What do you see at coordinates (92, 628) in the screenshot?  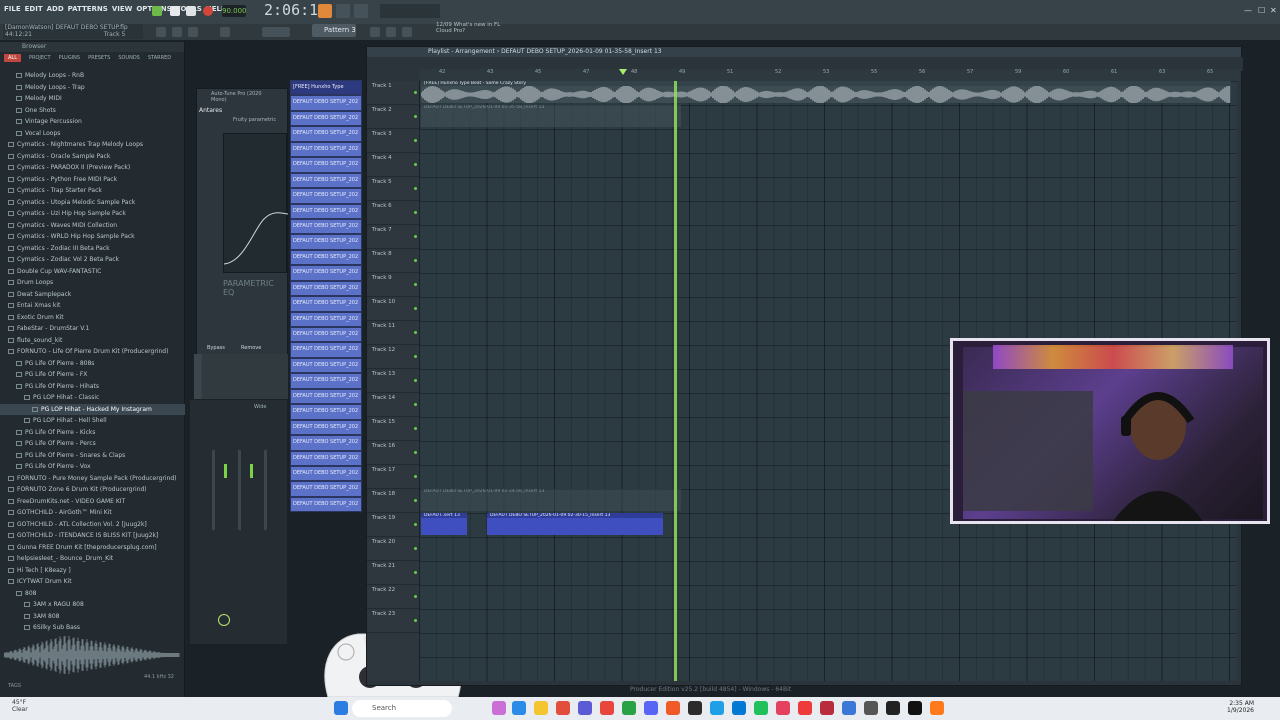 I see `browser-item: 6Silky Sub Bass` at bounding box center [92, 628].